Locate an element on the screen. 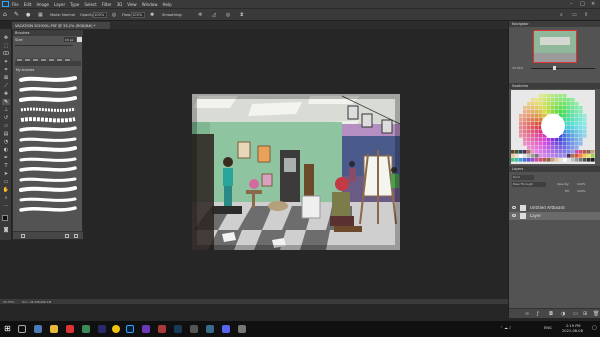 The width and height of the screenshot is (600, 337). menu-help: Help is located at coordinates (166, 4).